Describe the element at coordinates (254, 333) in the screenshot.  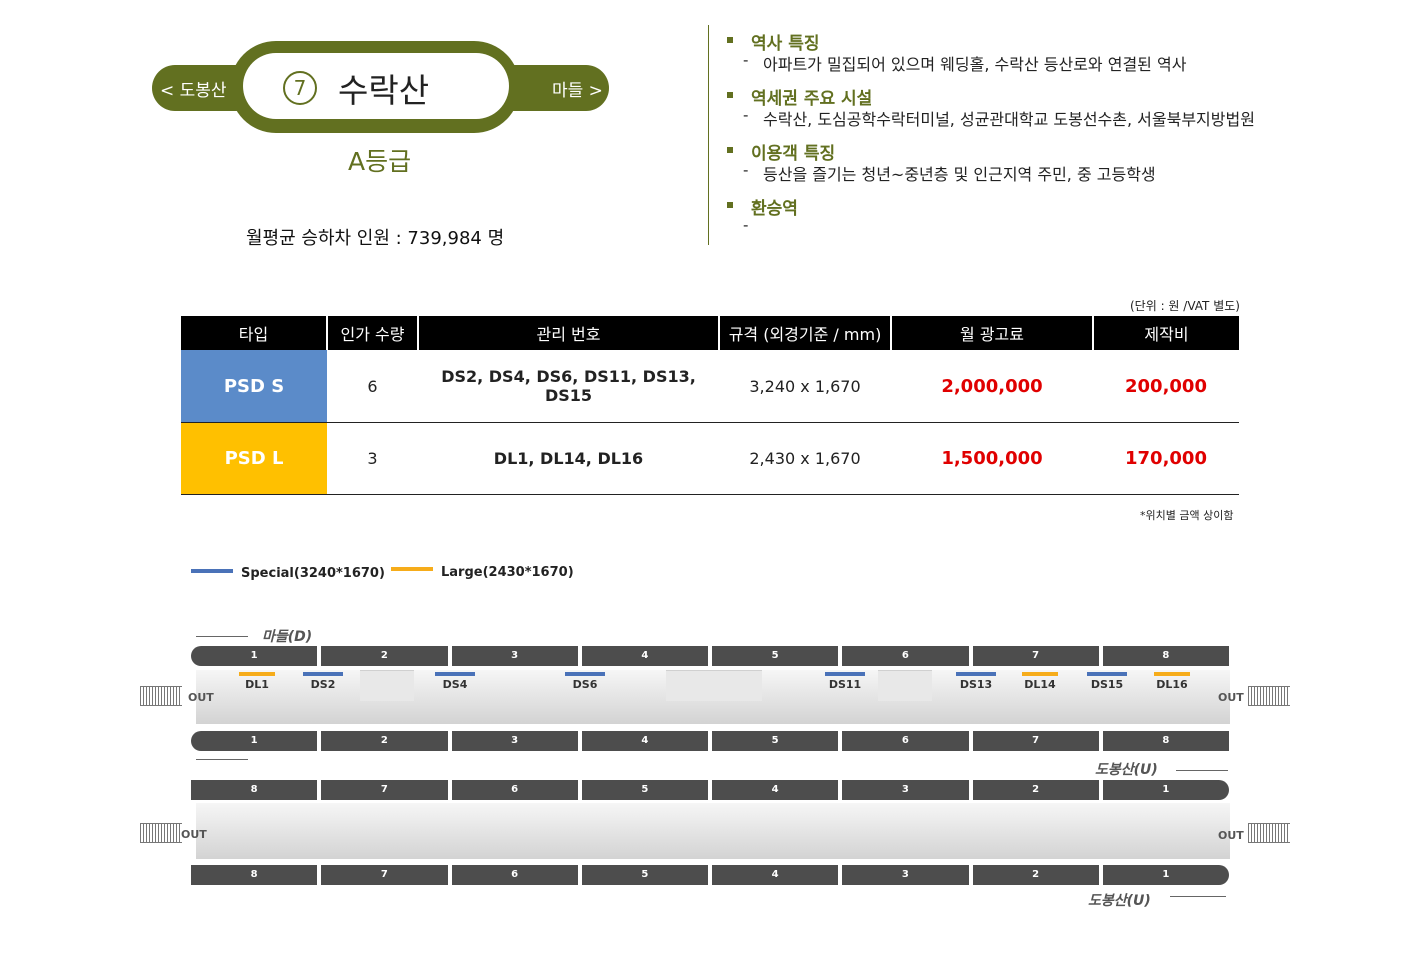
I see `col-header-type: 타입` at that location.